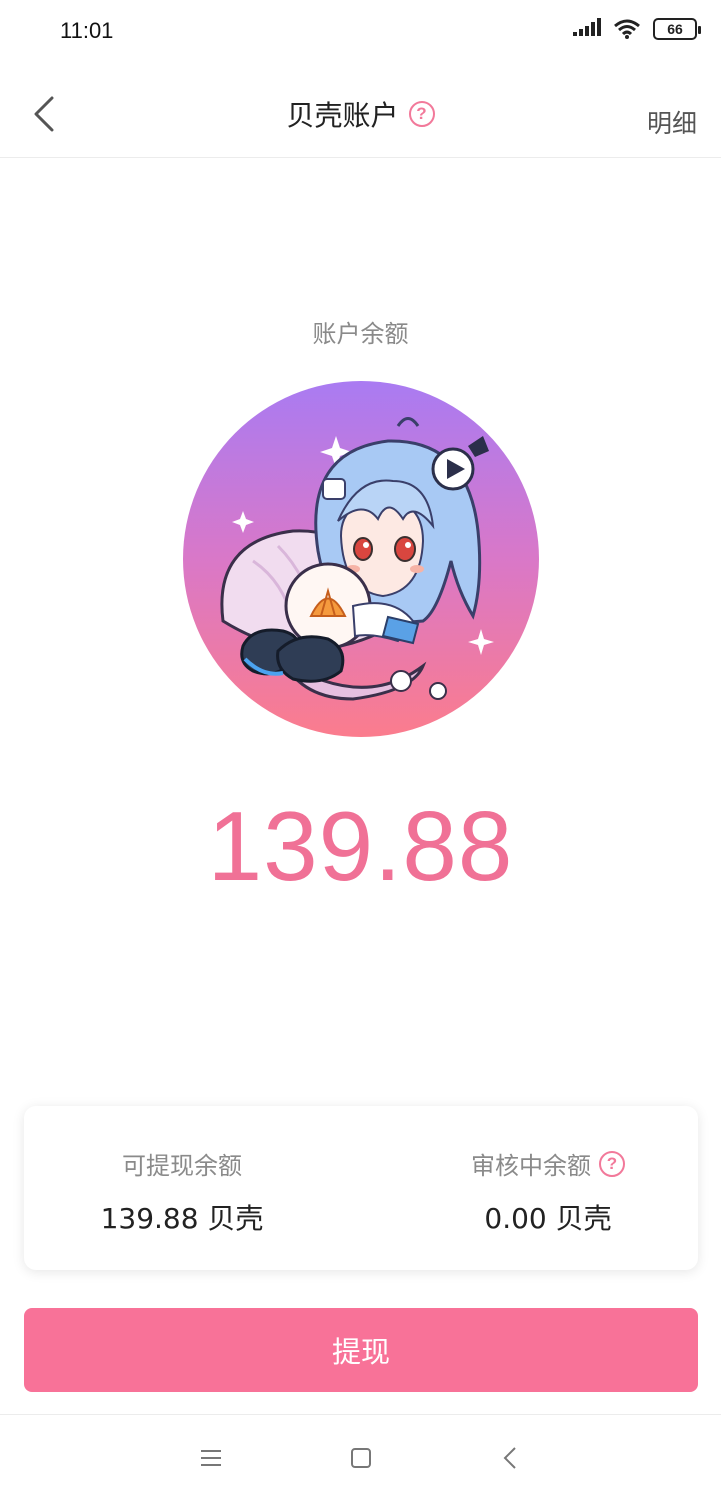 This screenshot has height=1500, width=721. What do you see at coordinates (87, 30) in the screenshot?
I see `status-time: 11:01` at bounding box center [87, 30].